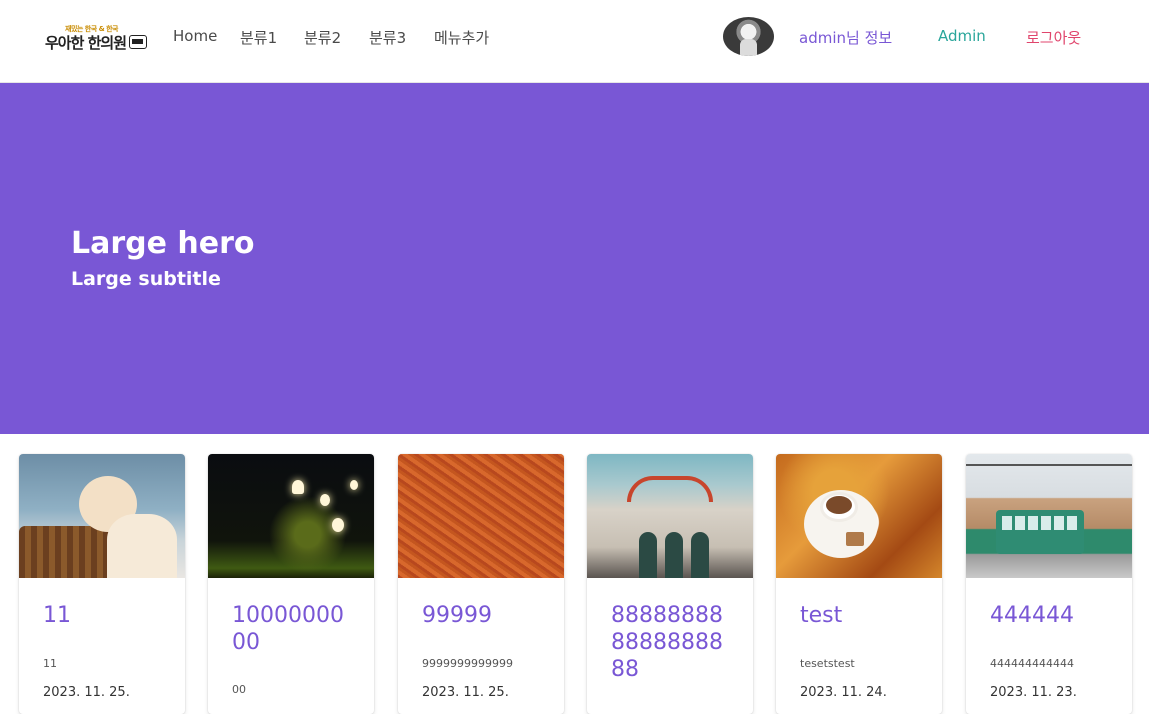 The image size is (1149, 714). I want to click on hero-subtitle: Large subtitle, so click(146, 279).